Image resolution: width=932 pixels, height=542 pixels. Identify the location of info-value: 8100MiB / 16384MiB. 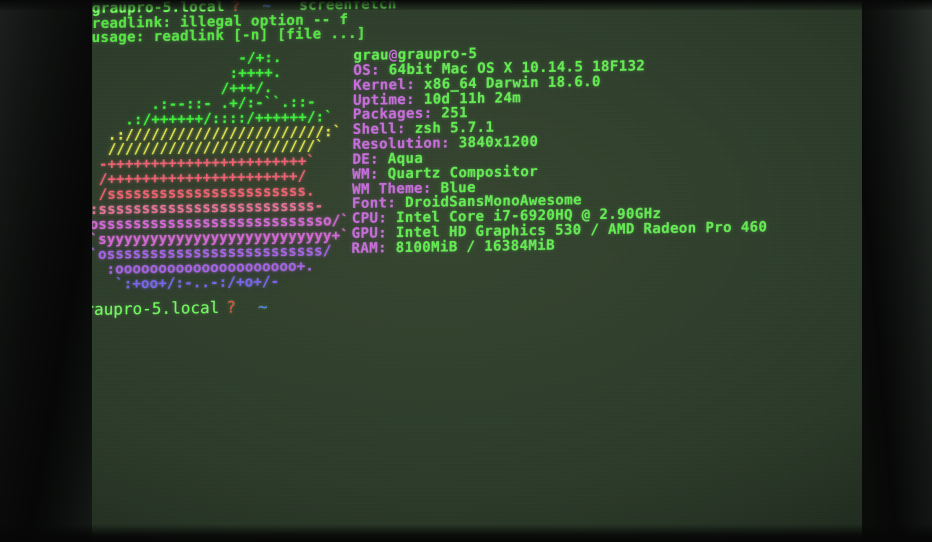
(475, 247).